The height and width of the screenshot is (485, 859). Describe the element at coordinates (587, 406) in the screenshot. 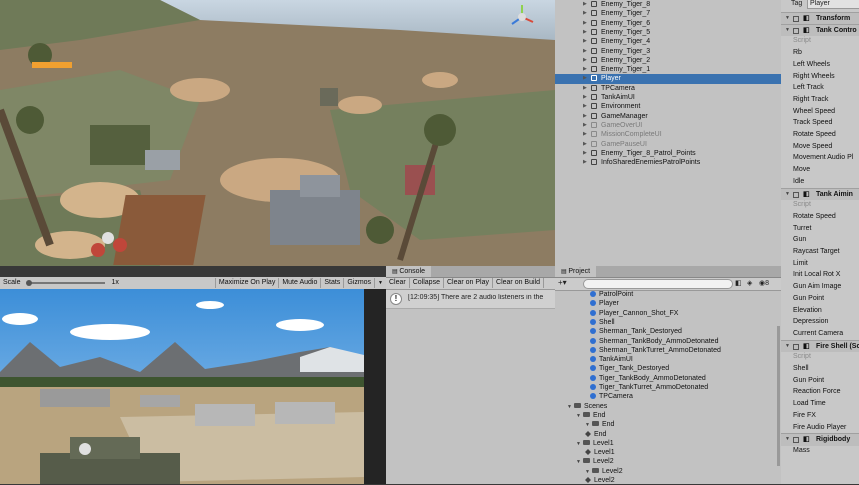

I see `project-folder-item: ▼ Scenes` at that location.